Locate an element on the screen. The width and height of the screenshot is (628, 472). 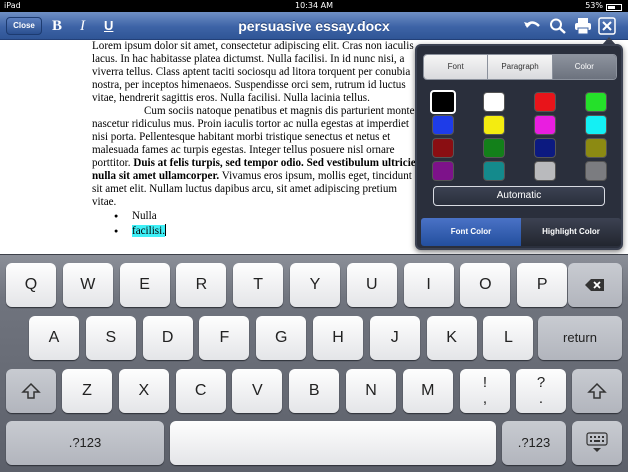
key-g: G is located at coordinates (281, 338).